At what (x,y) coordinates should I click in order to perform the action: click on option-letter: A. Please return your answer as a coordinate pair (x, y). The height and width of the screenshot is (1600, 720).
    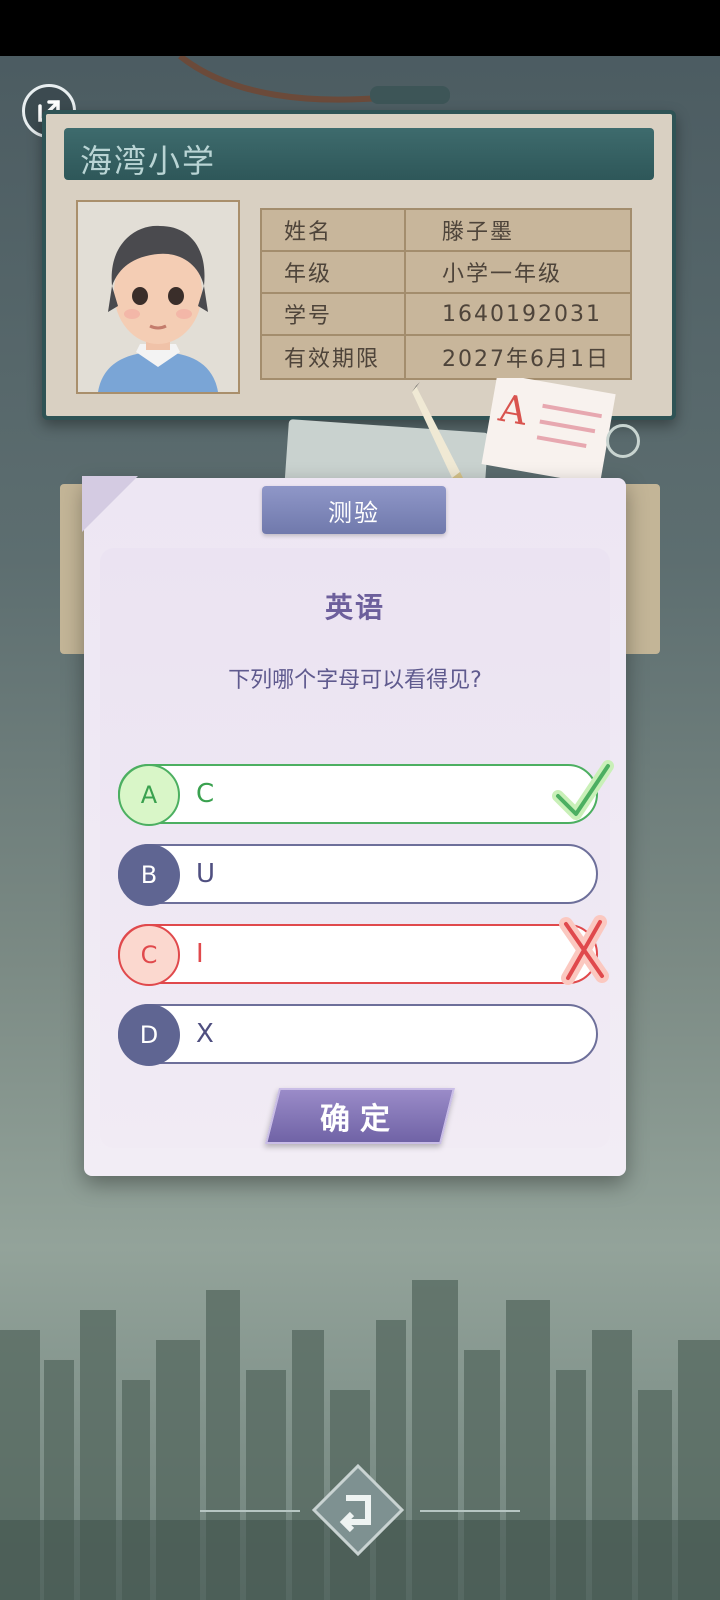
    Looking at the image, I should click on (149, 795).